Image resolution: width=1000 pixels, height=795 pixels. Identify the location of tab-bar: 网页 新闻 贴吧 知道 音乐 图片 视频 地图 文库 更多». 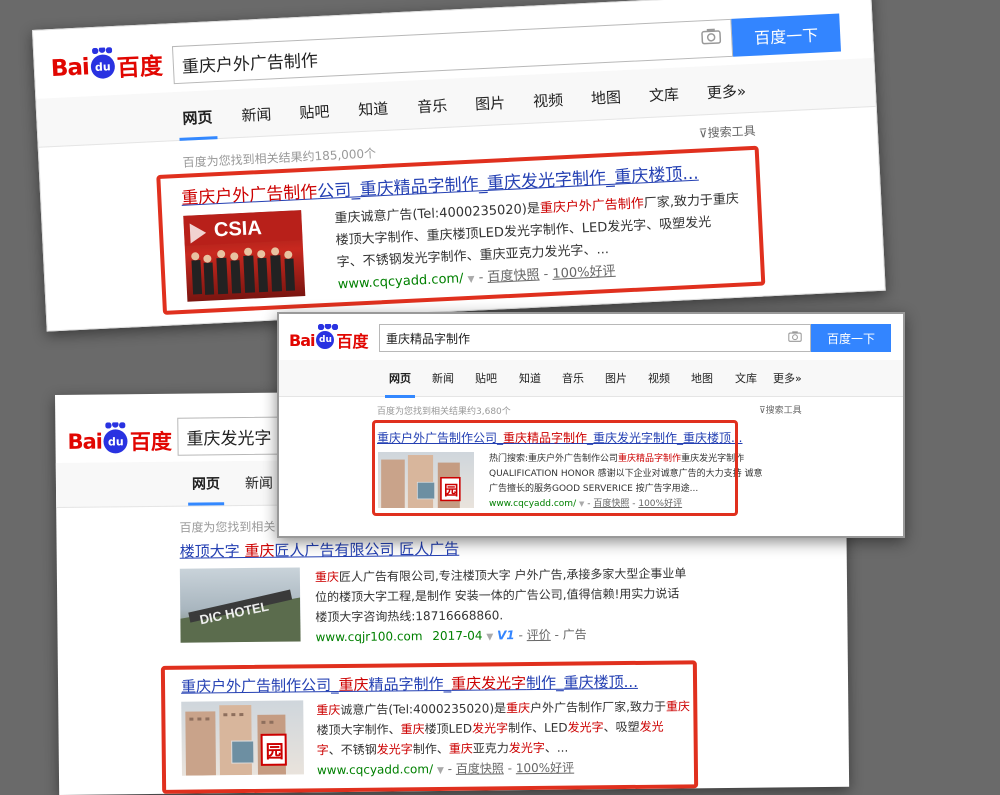
(591, 379).